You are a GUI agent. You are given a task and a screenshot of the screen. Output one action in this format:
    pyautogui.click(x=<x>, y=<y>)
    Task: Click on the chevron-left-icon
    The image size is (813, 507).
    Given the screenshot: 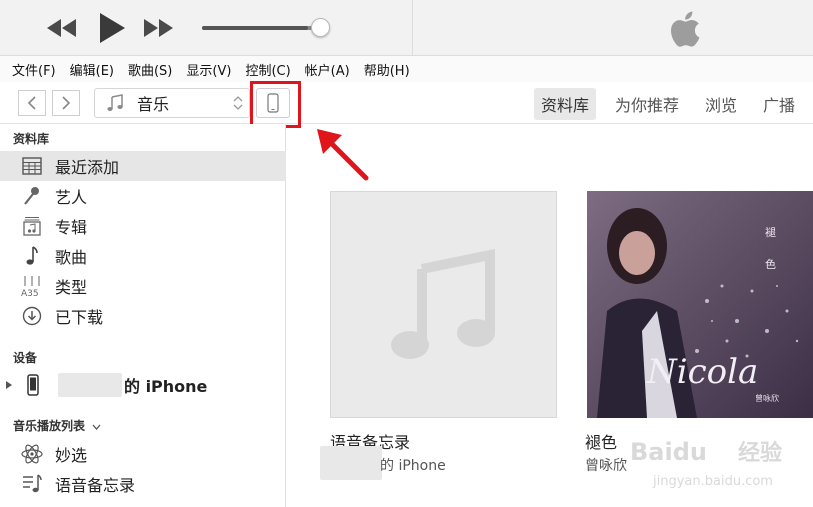 What is the action you would take?
    pyautogui.click(x=31, y=103)
    